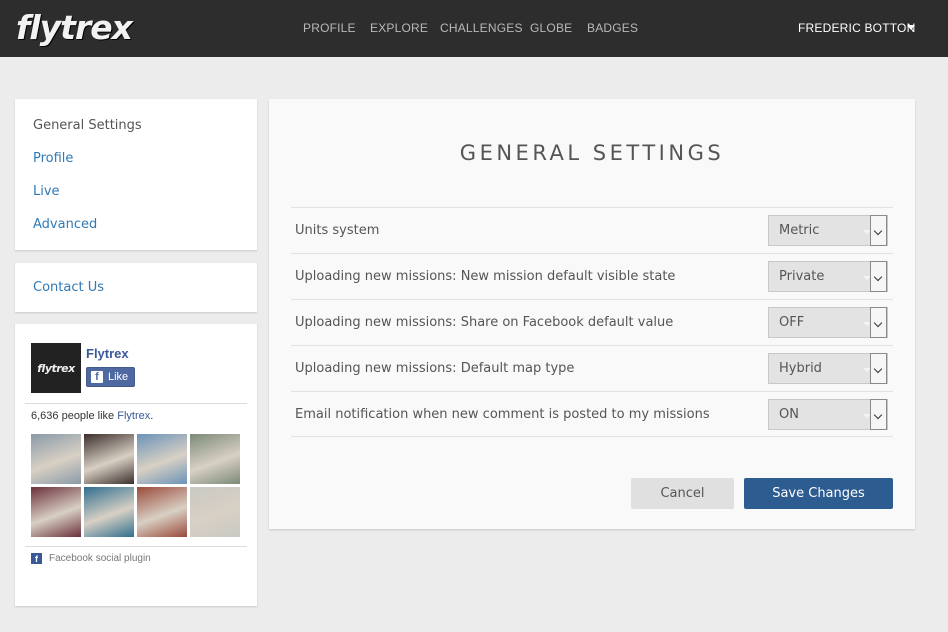  Describe the element at coordinates (828, 368) in the screenshot. I see `map-type-select: Hybrid` at that location.